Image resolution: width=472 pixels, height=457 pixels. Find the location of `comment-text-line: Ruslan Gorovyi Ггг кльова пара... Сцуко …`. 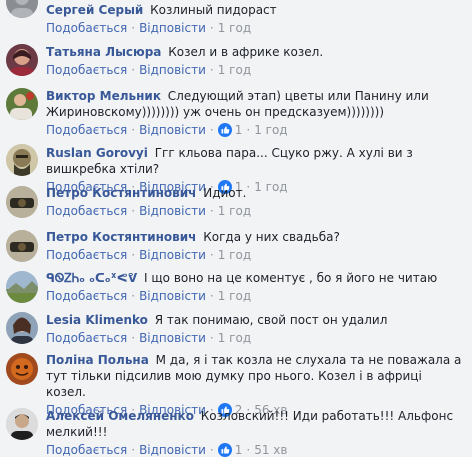

comment-text-line: Ruslan Gorovyi Ггг кльова пара... Сцуко … is located at coordinates (255, 161).